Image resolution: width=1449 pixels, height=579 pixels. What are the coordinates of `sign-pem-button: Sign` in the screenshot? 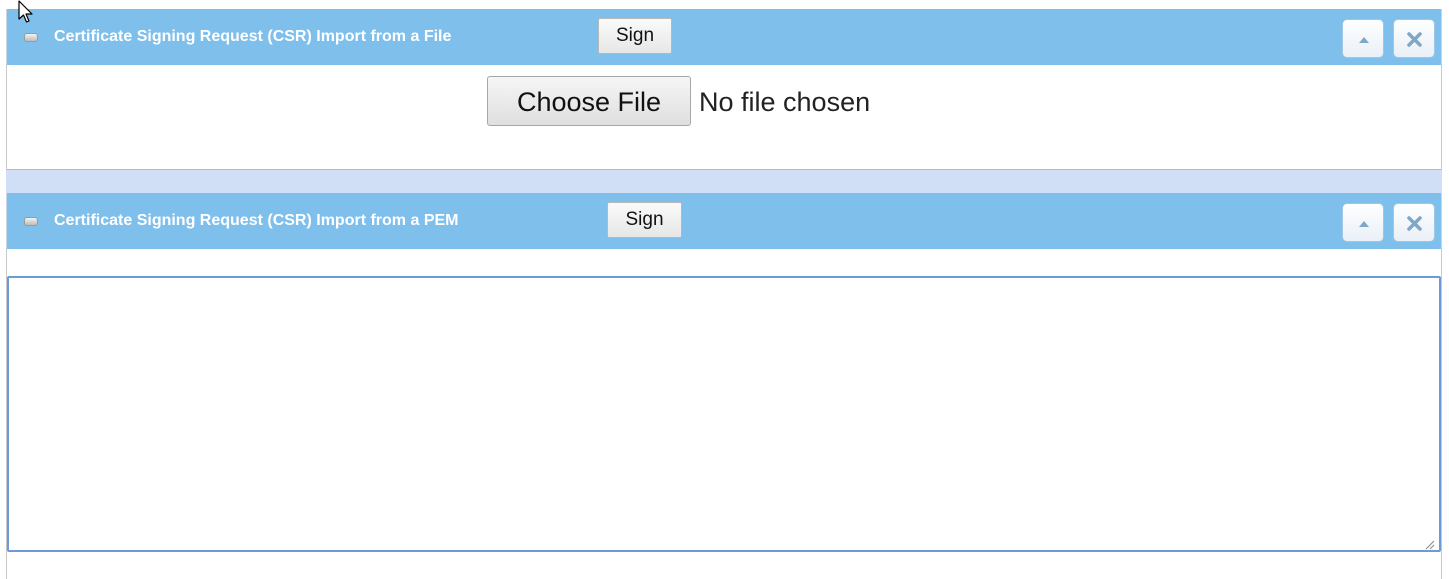 It's located at (644, 220).